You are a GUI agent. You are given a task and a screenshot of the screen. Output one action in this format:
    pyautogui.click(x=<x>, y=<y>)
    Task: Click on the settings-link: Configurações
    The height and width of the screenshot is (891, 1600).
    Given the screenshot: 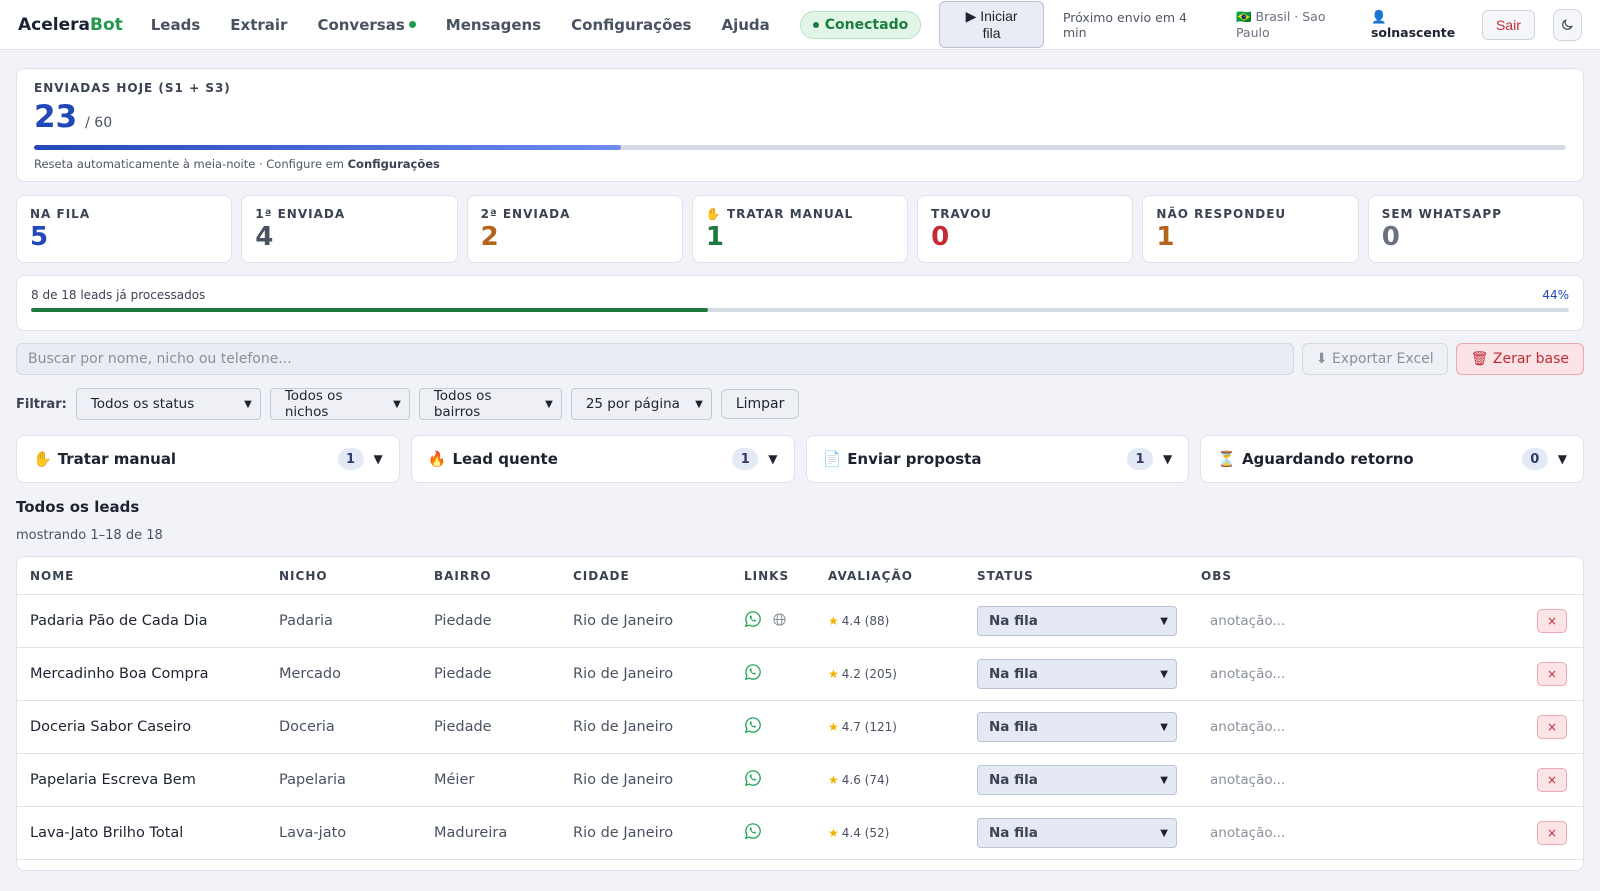 What is the action you would take?
    pyautogui.click(x=394, y=164)
    